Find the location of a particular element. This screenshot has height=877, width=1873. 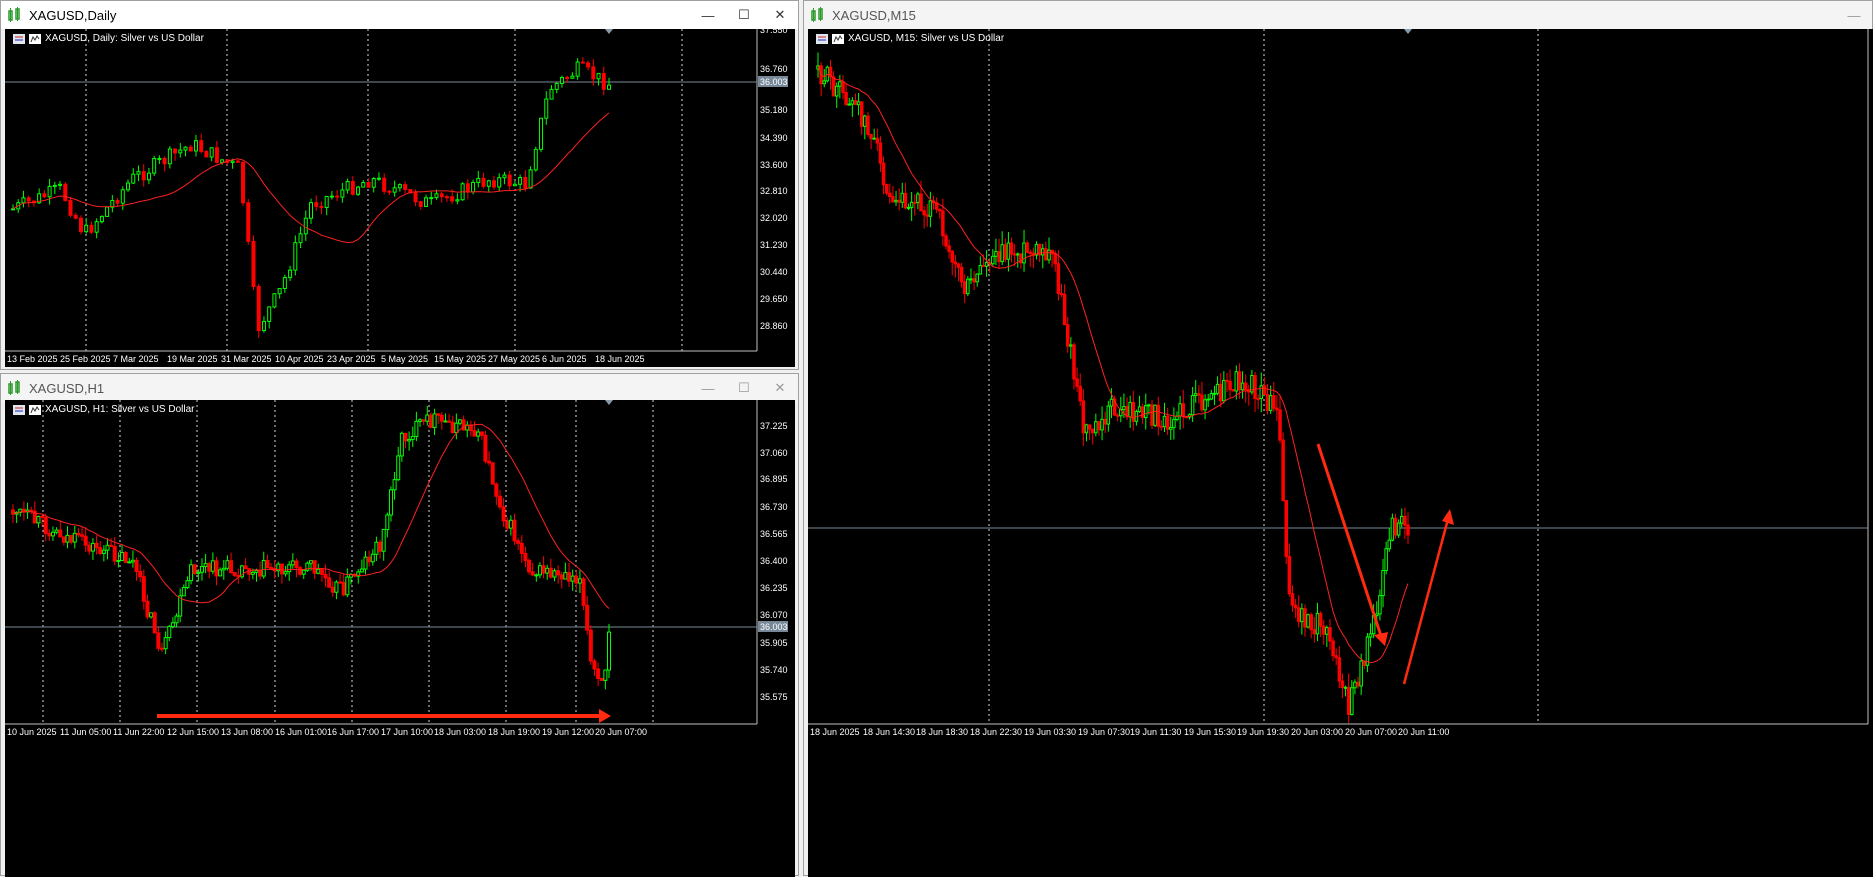

chart-symbol-label: XAGUSD, M15: Silver vs US Dollar is located at coordinates (926, 38).